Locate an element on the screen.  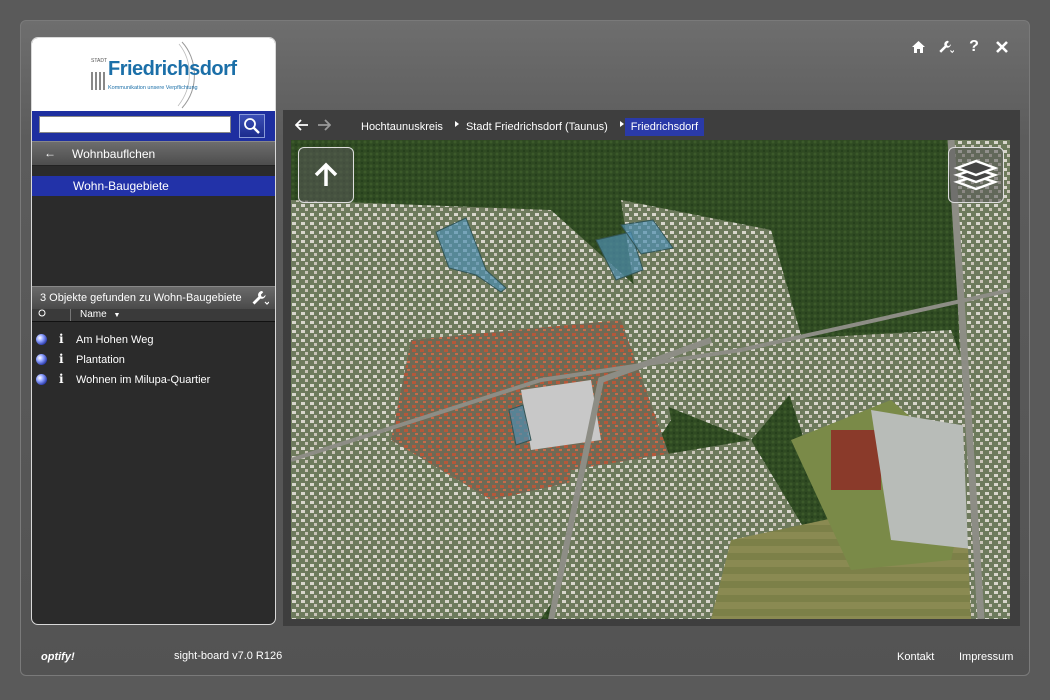
name-column-label: Name is located at coordinates (93, 314).